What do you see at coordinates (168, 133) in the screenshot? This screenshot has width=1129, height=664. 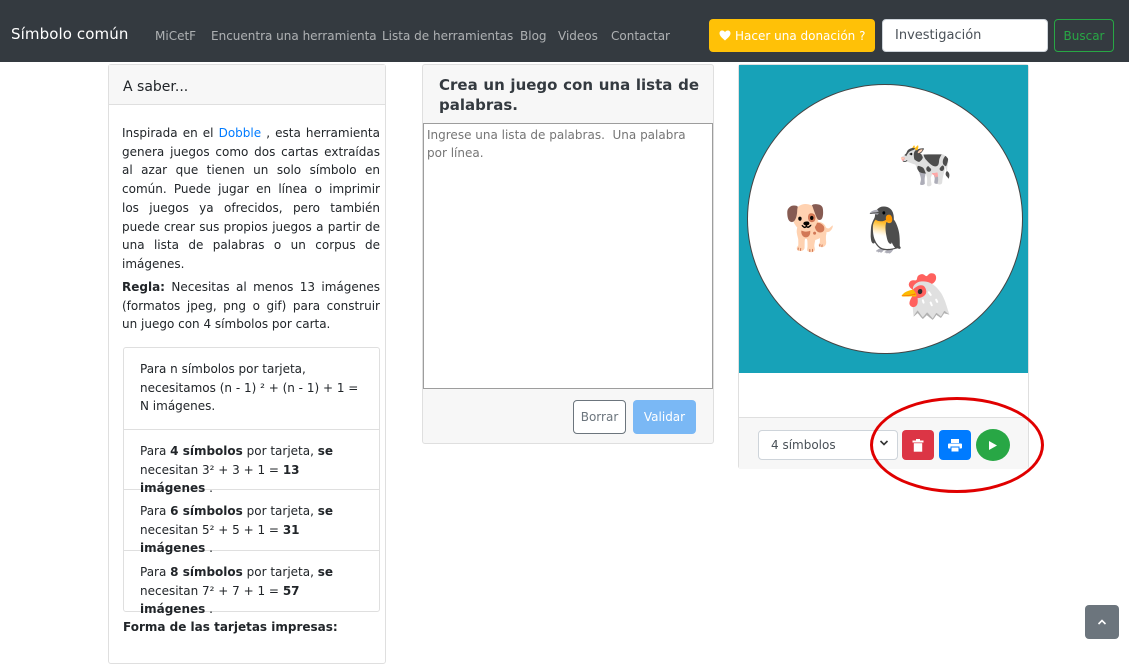 I see `intro-text-before: Inspirada en el` at bounding box center [168, 133].